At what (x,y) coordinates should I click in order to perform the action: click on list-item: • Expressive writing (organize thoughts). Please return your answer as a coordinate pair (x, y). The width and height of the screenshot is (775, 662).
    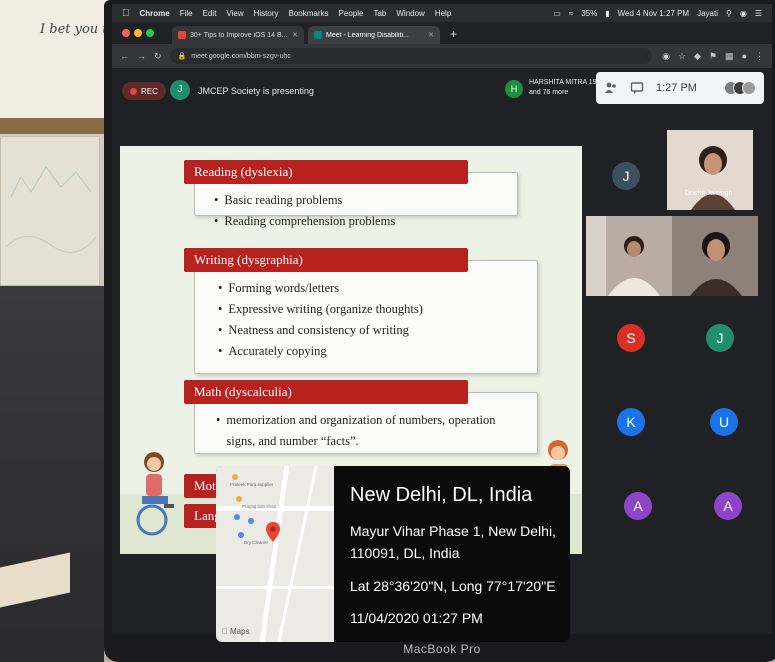
    Looking at the image, I should click on (320, 309).